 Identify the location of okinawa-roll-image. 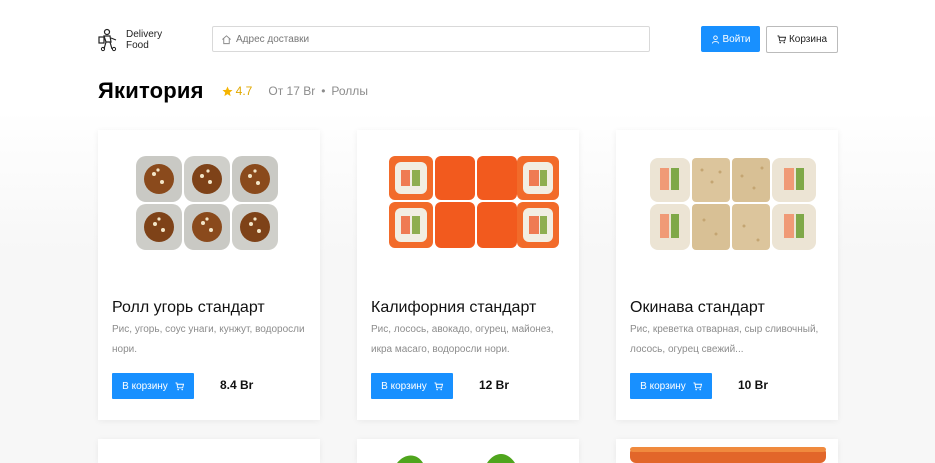
(727, 210).